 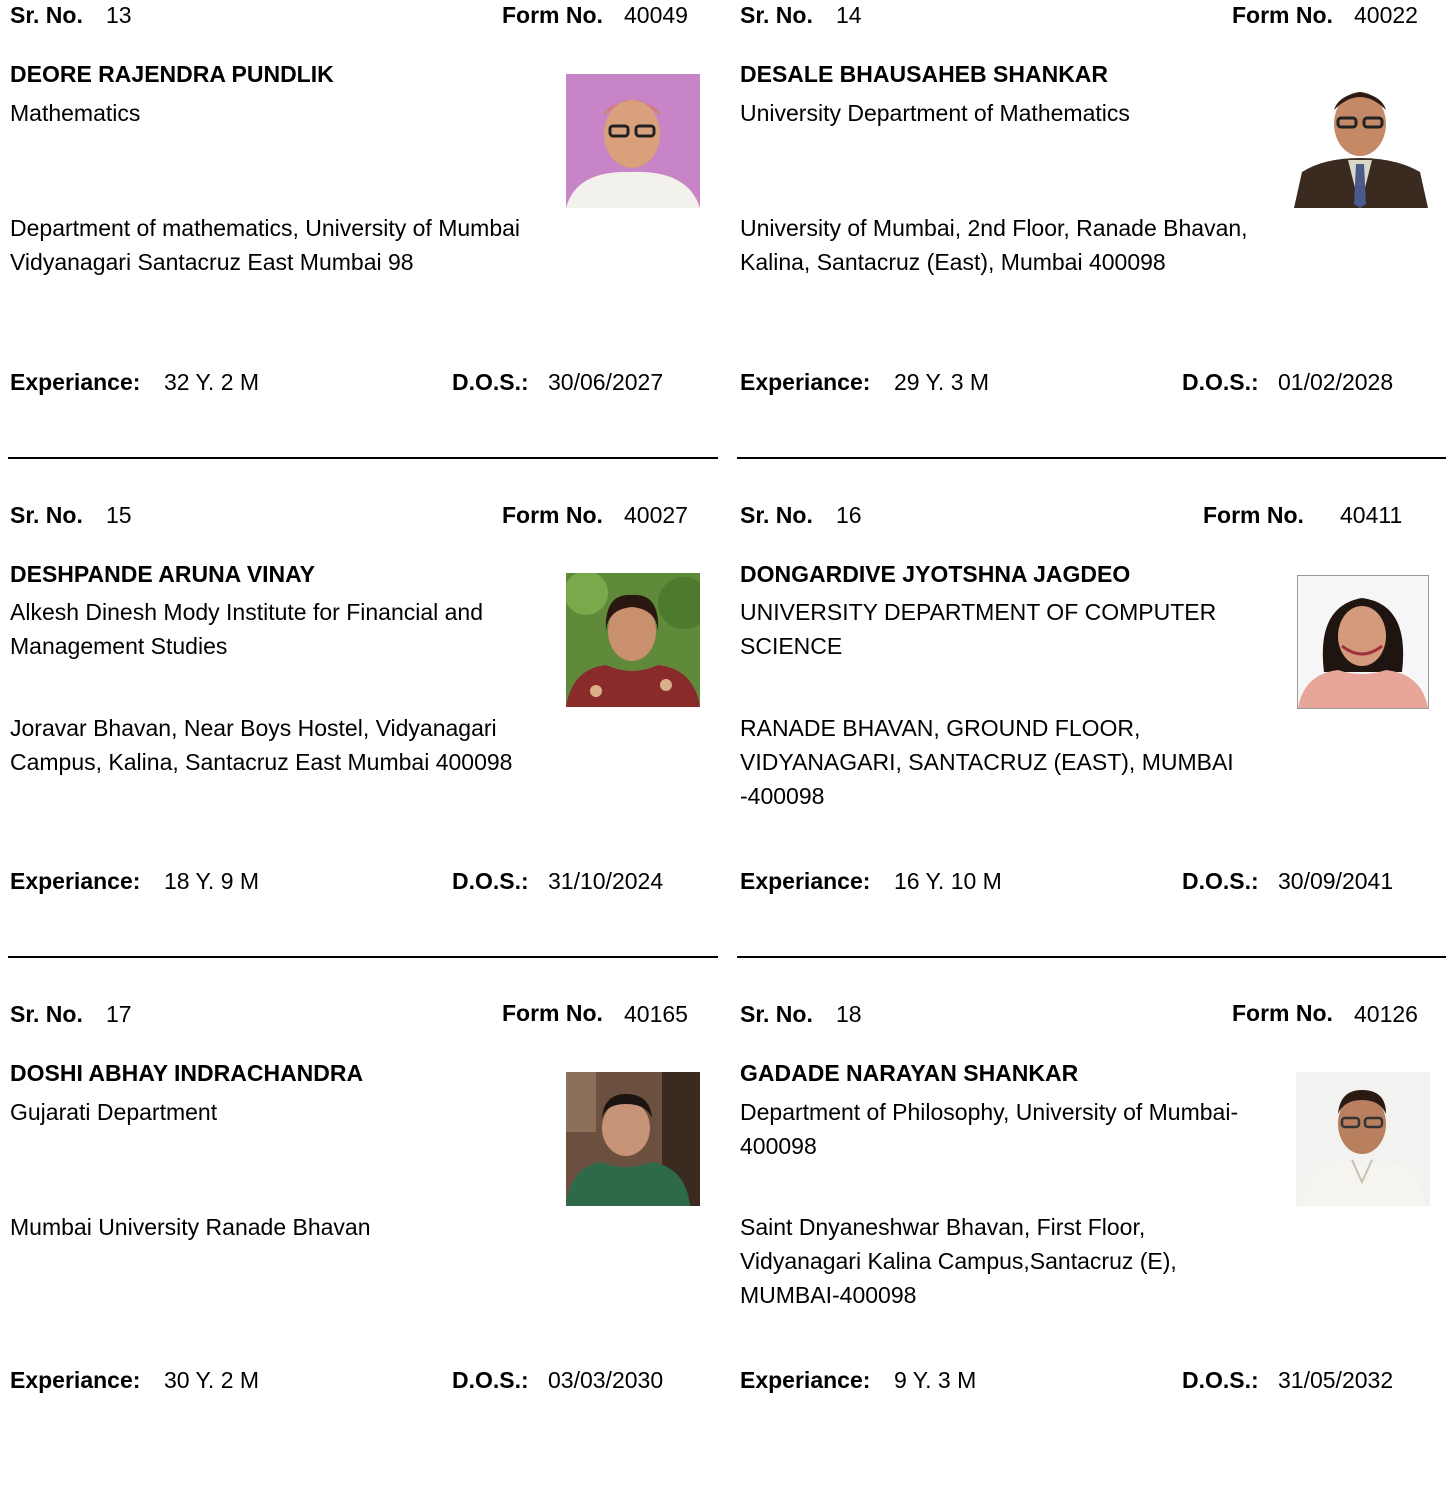 What do you see at coordinates (942, 382) in the screenshot?
I see `experience-value: 29 Y. 3 M` at bounding box center [942, 382].